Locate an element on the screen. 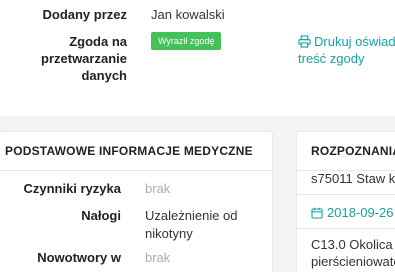 Image resolution: width=395 pixels, height=272 pixels. consent-label-line2: przetwarzanie danych is located at coordinates (84, 67).